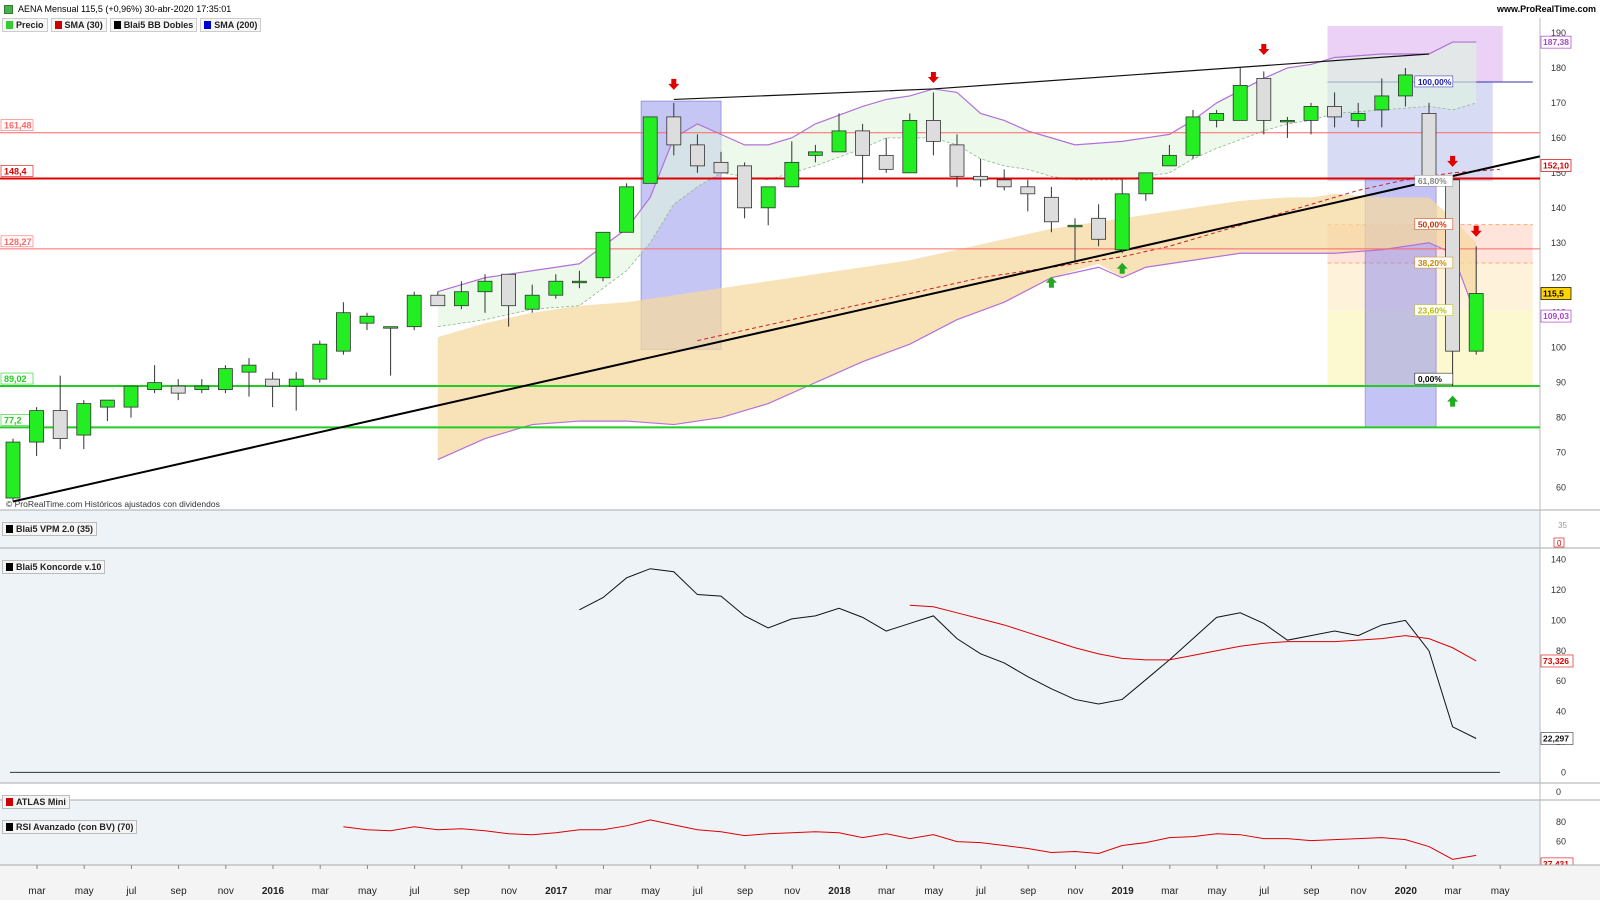 The image size is (1600, 900). I want to click on vpm-bg, so click(770, 529).